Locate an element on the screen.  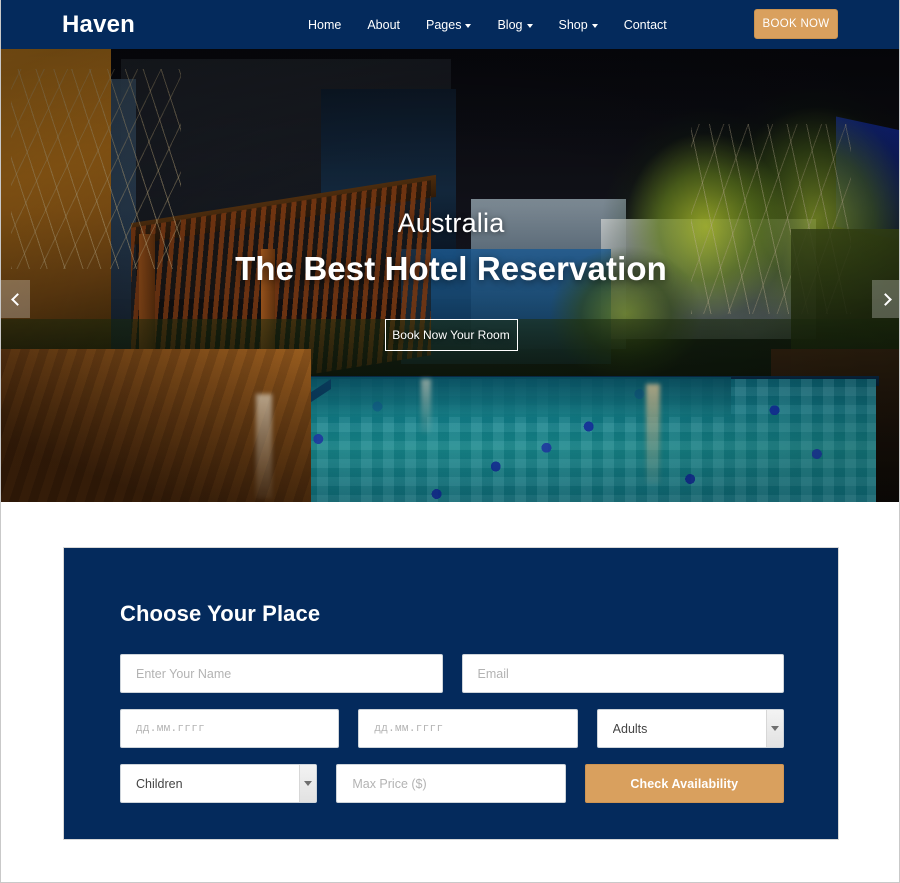
checkin-date-input is located at coordinates (230, 728).